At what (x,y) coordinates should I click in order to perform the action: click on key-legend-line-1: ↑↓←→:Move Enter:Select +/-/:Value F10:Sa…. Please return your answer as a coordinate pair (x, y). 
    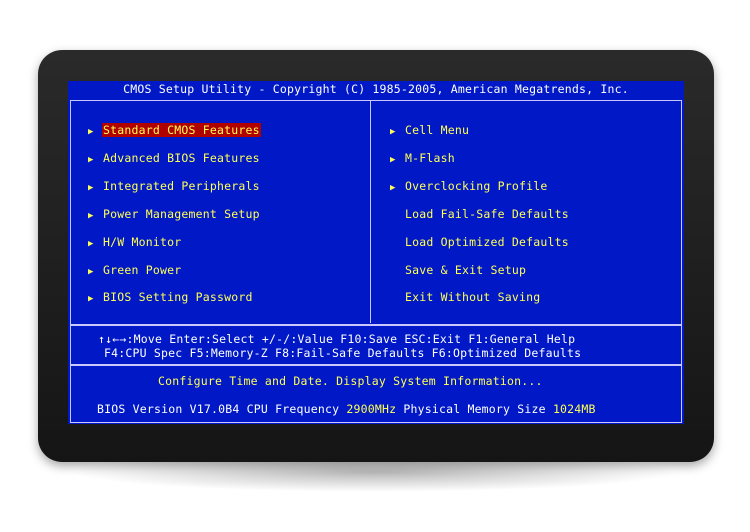
    Looking at the image, I should click on (337, 339).